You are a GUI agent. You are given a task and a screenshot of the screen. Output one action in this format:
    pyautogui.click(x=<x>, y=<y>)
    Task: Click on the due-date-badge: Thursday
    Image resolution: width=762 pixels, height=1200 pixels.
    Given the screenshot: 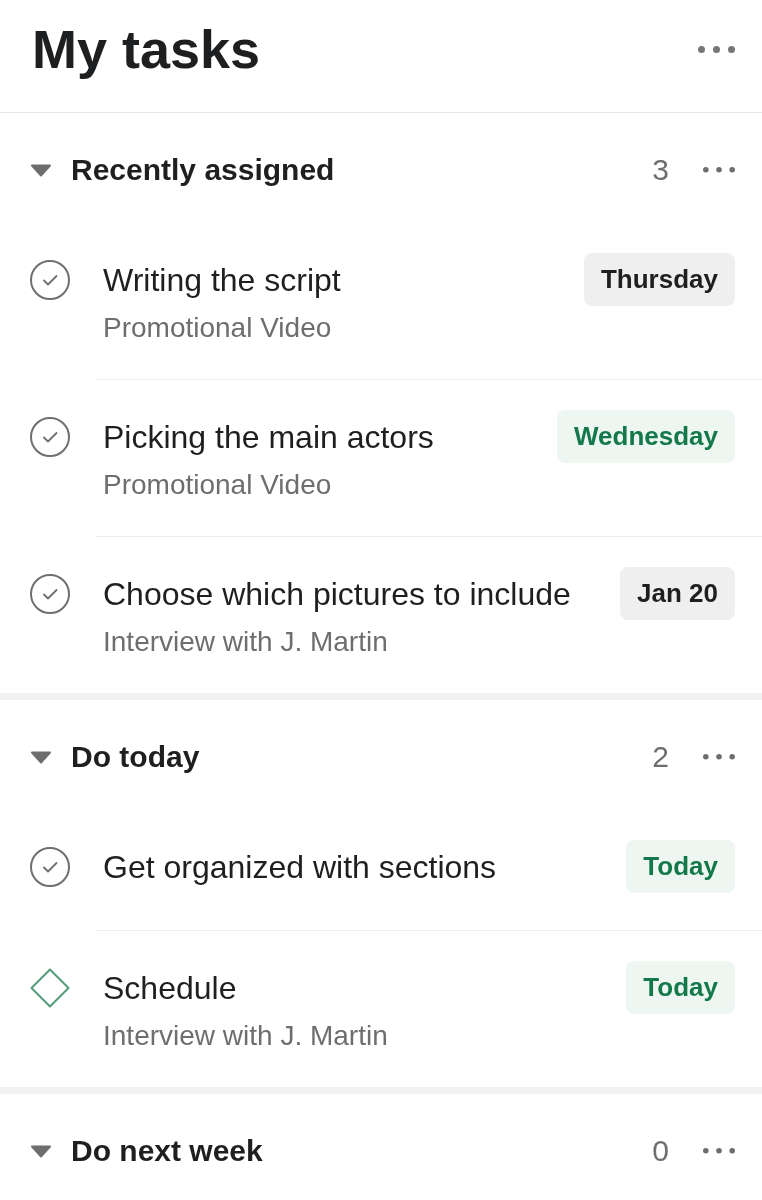 What is the action you would take?
    pyautogui.click(x=659, y=279)
    